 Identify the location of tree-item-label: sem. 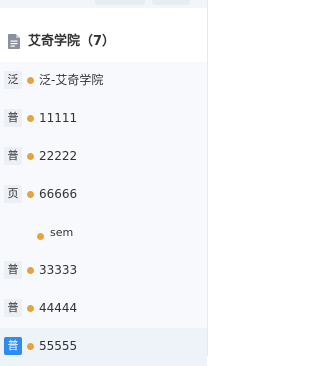
(62, 232).